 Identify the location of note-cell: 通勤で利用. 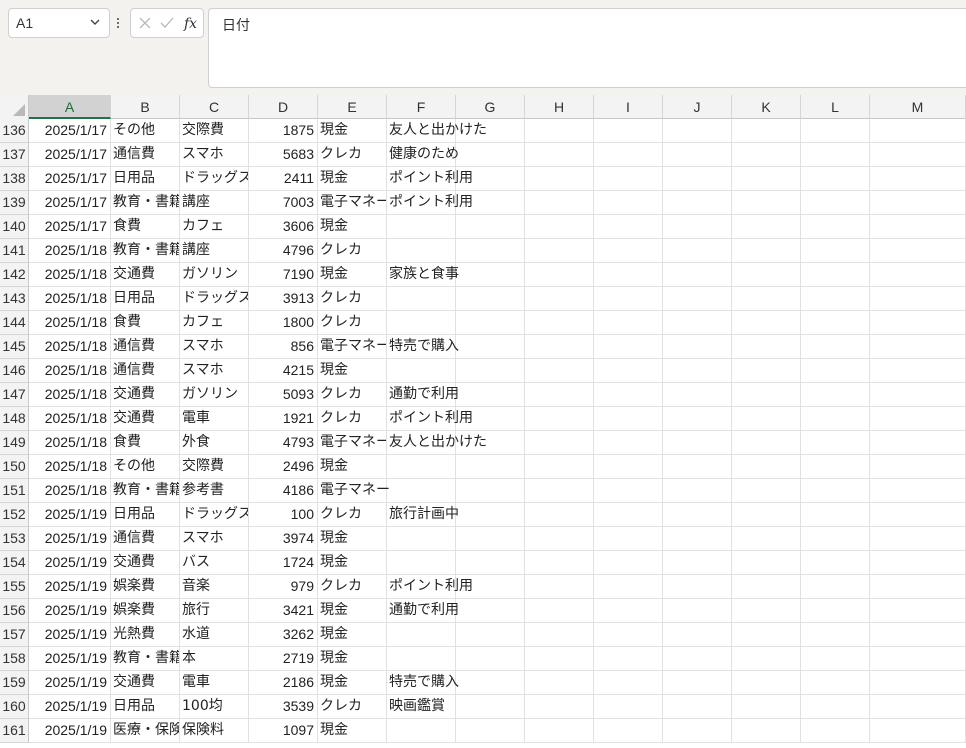
(423, 395).